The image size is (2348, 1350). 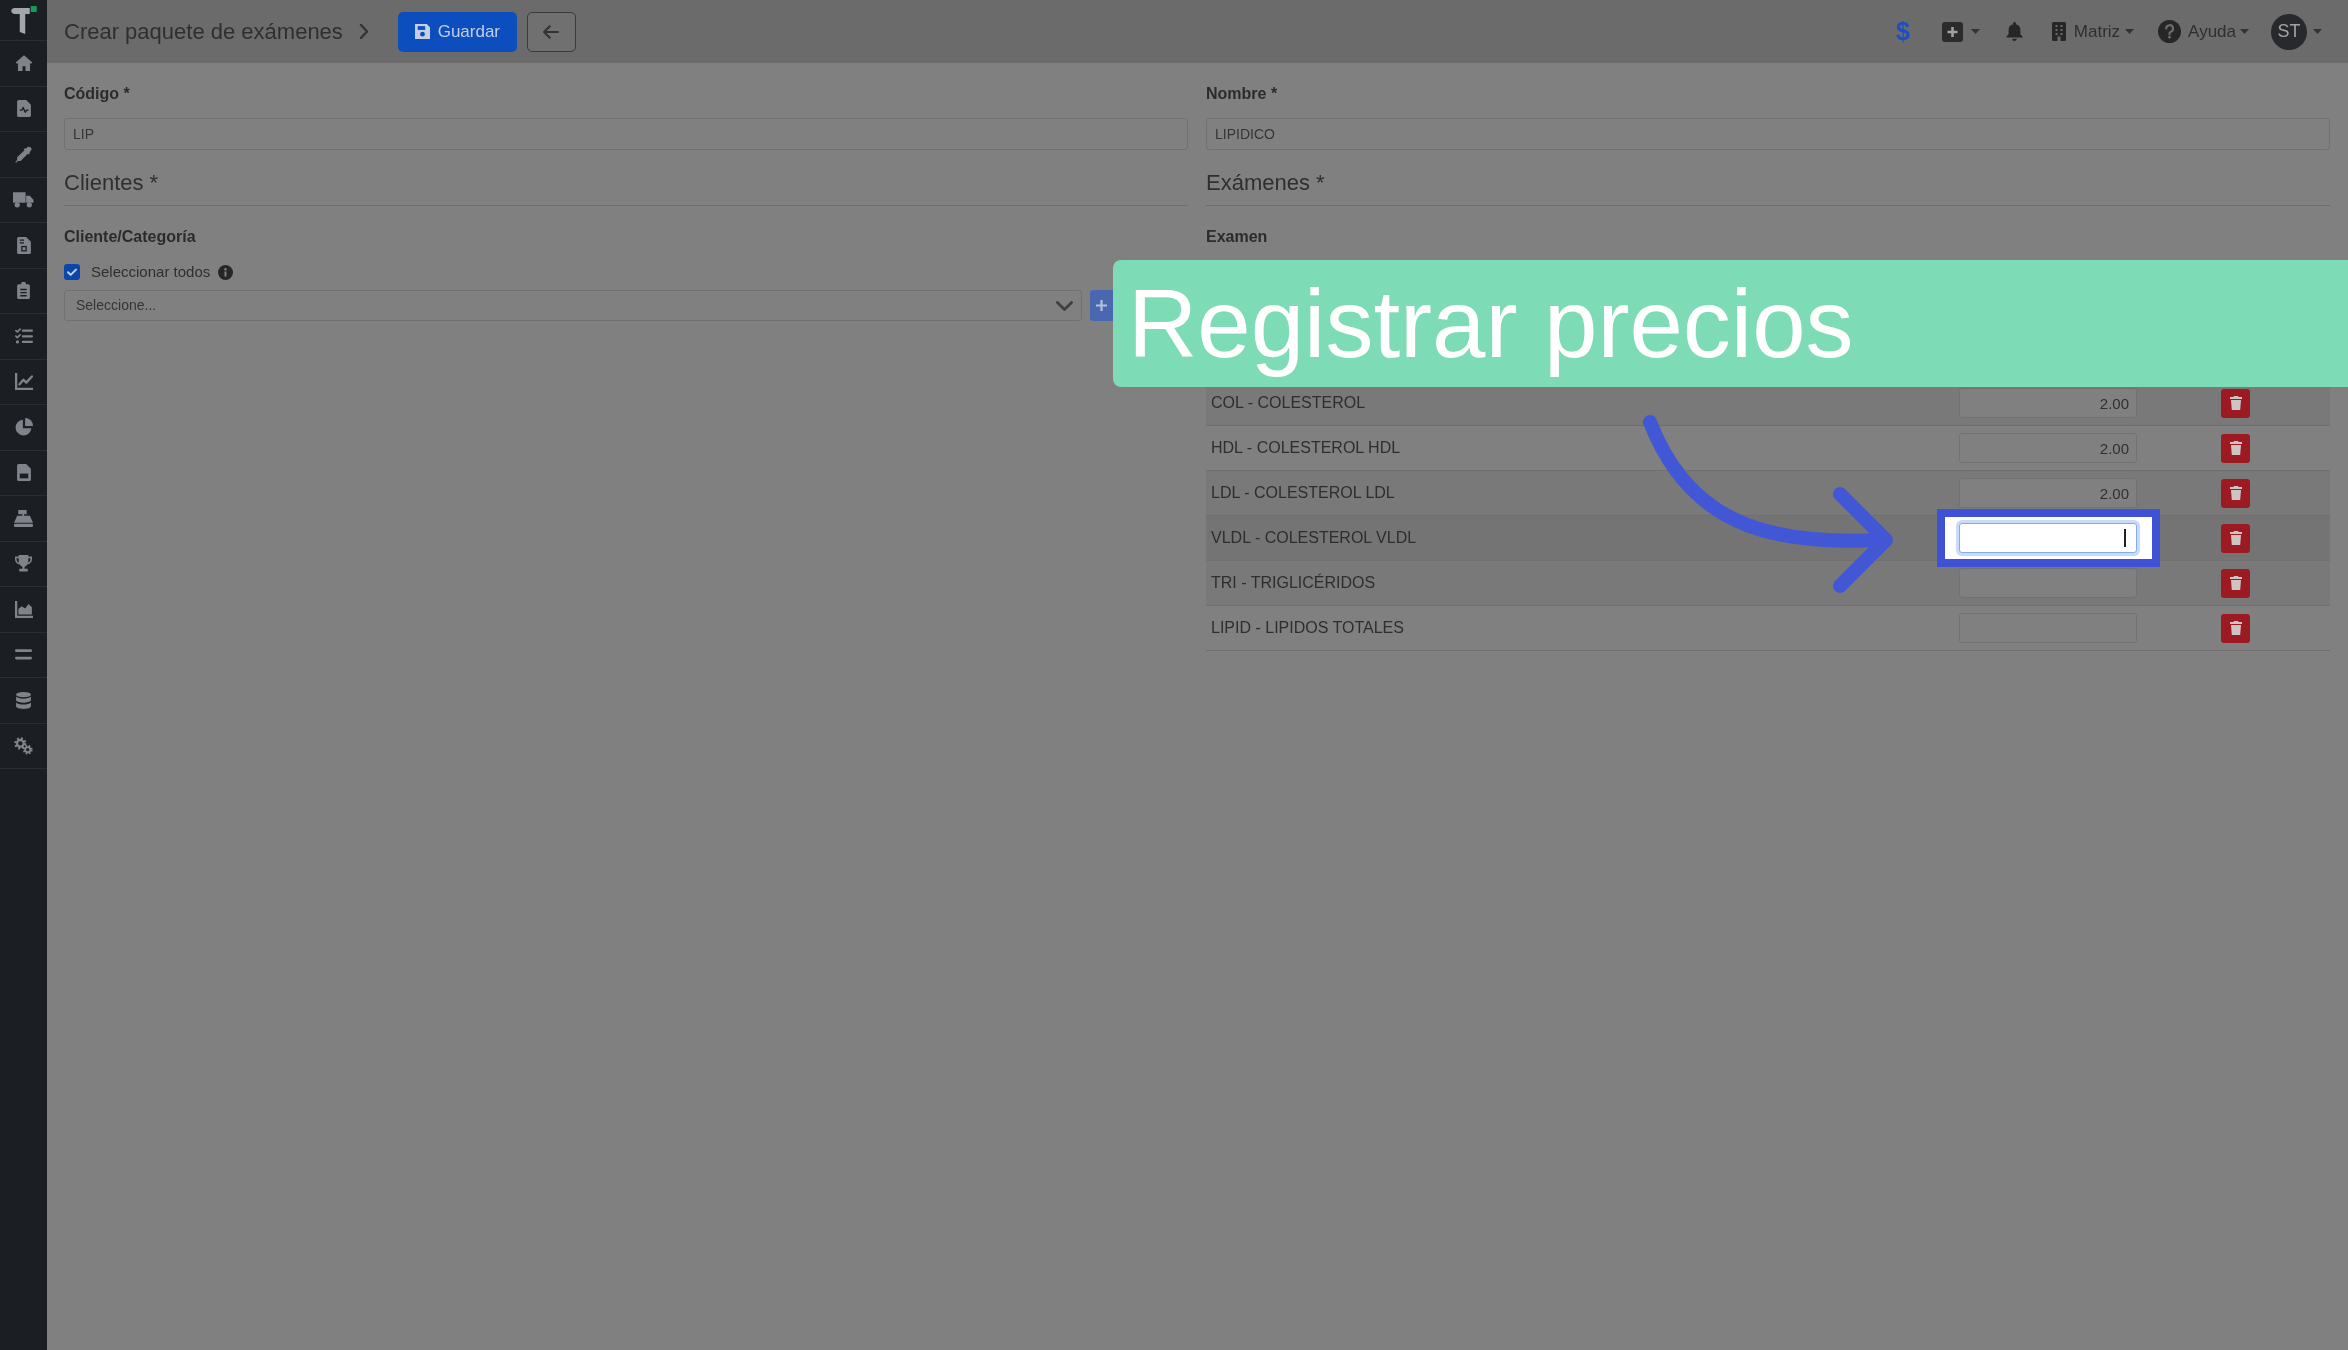 I want to click on plus-icon, so click(x=1101, y=305).